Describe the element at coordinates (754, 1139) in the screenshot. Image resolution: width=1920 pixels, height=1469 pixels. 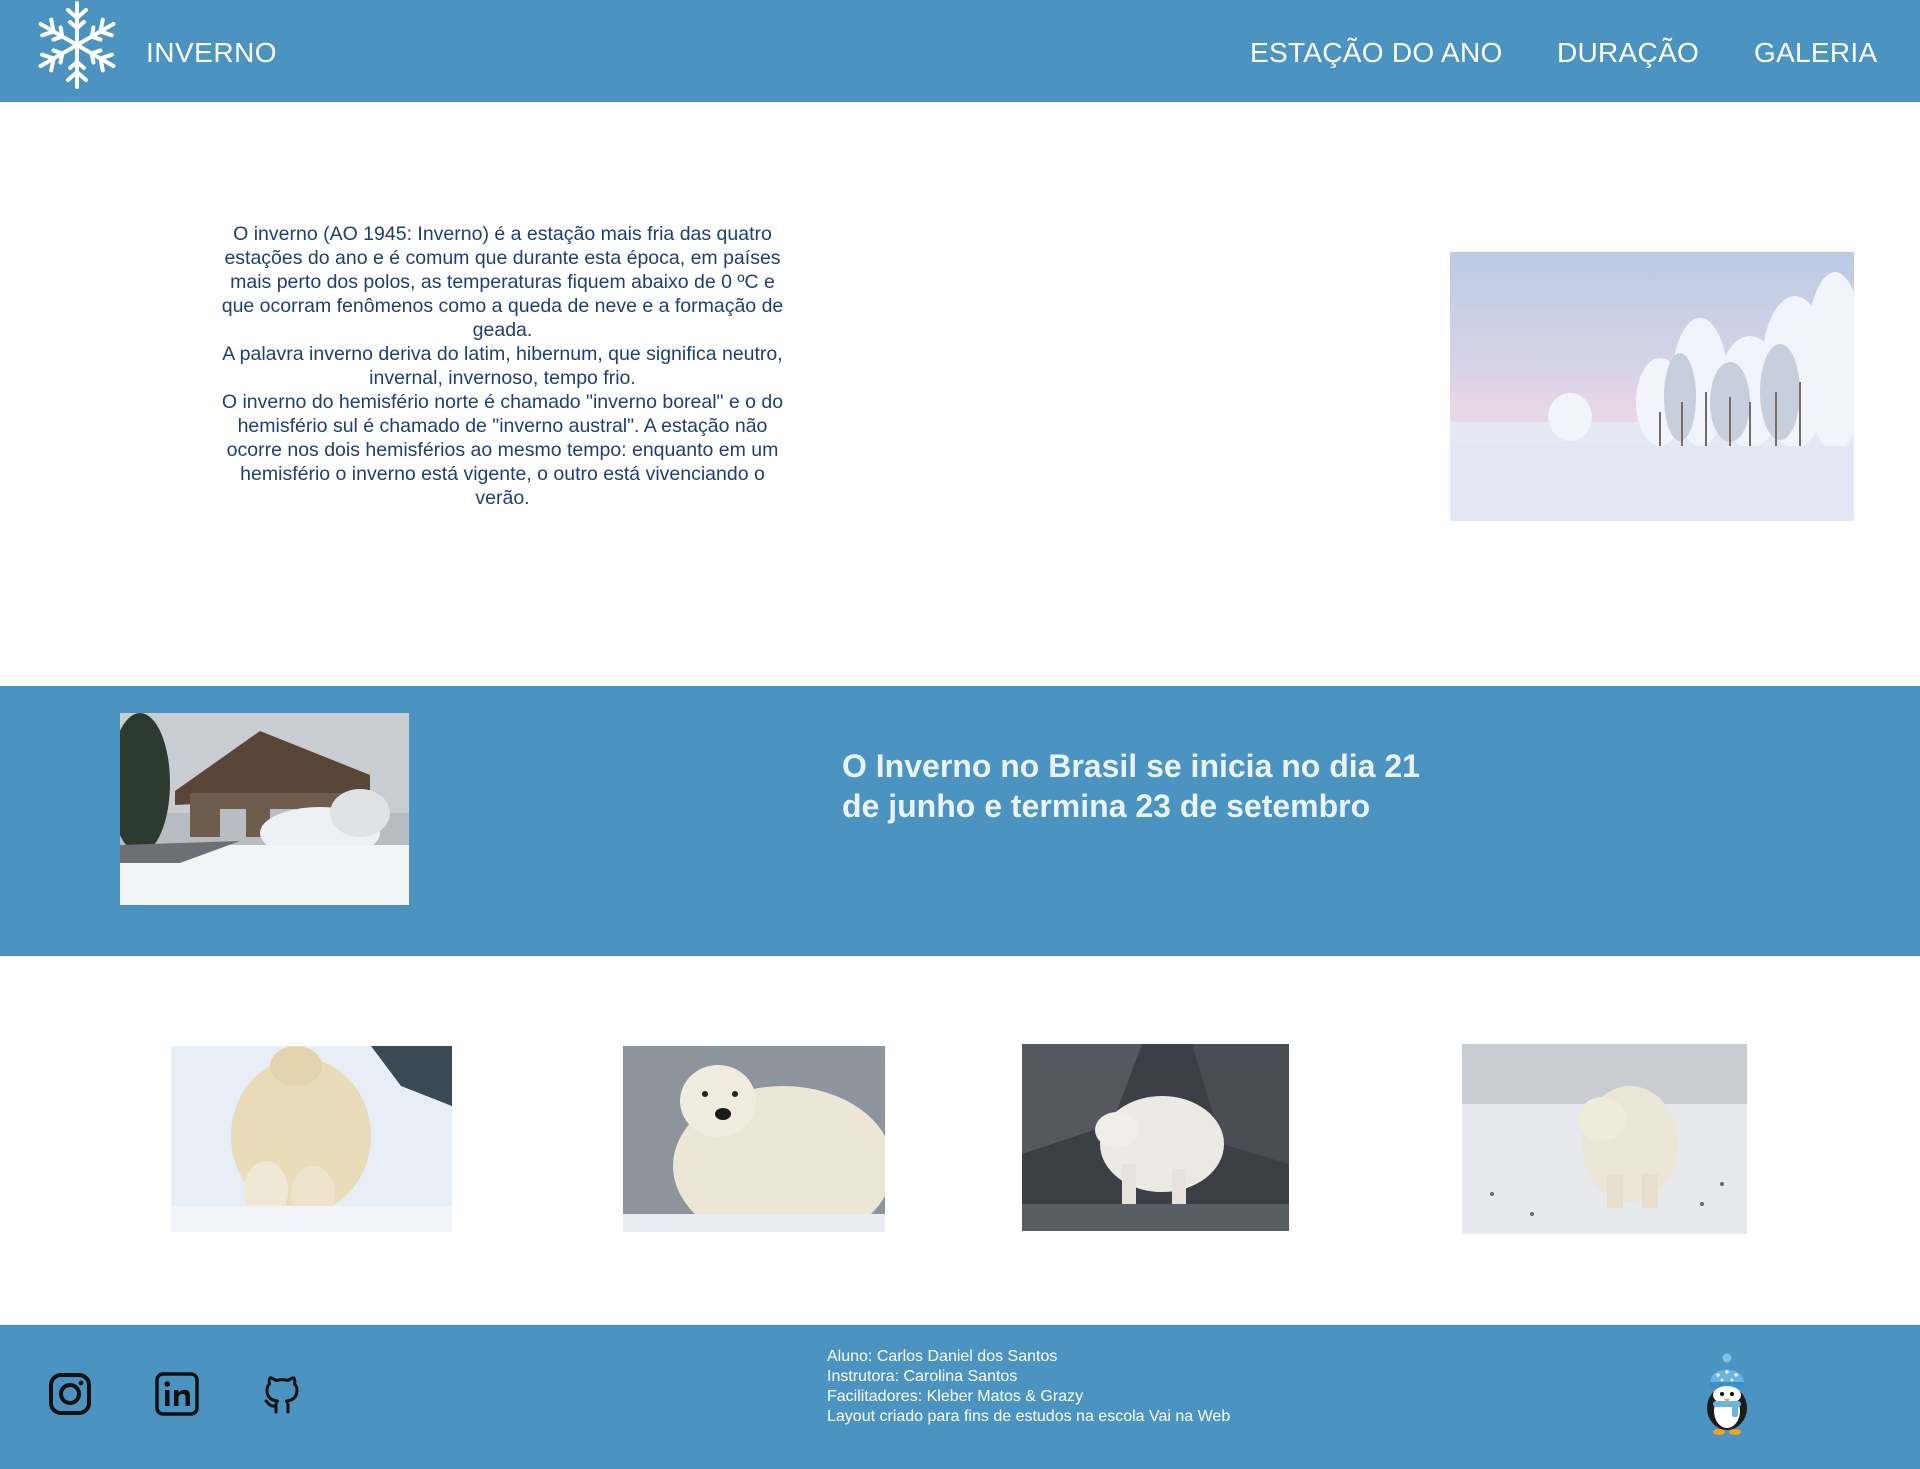
I see `polar-bear-closeup-image` at that location.